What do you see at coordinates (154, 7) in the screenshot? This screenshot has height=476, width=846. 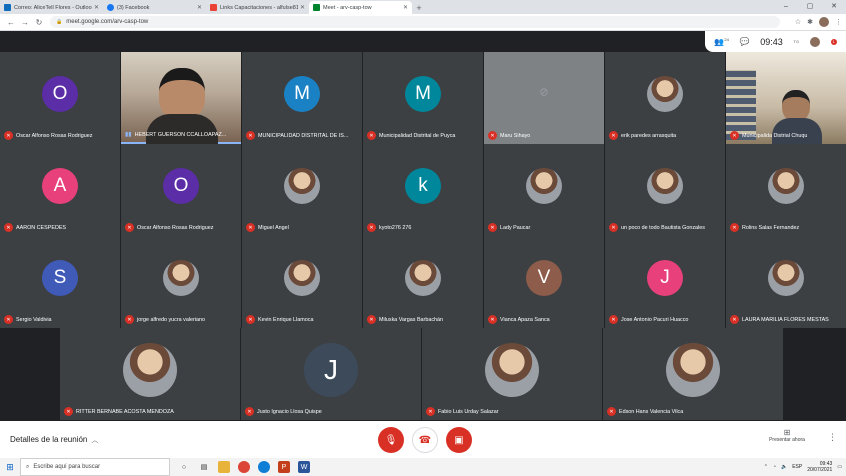 I see `browser-tab-facebook: (3) Facebook ✕` at bounding box center [154, 7].